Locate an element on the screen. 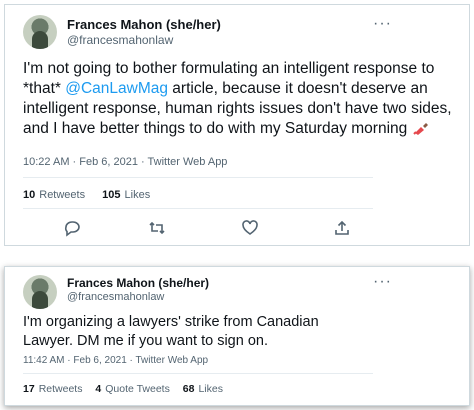 The width and height of the screenshot is (474, 410). share-icon is located at coordinates (342, 227).